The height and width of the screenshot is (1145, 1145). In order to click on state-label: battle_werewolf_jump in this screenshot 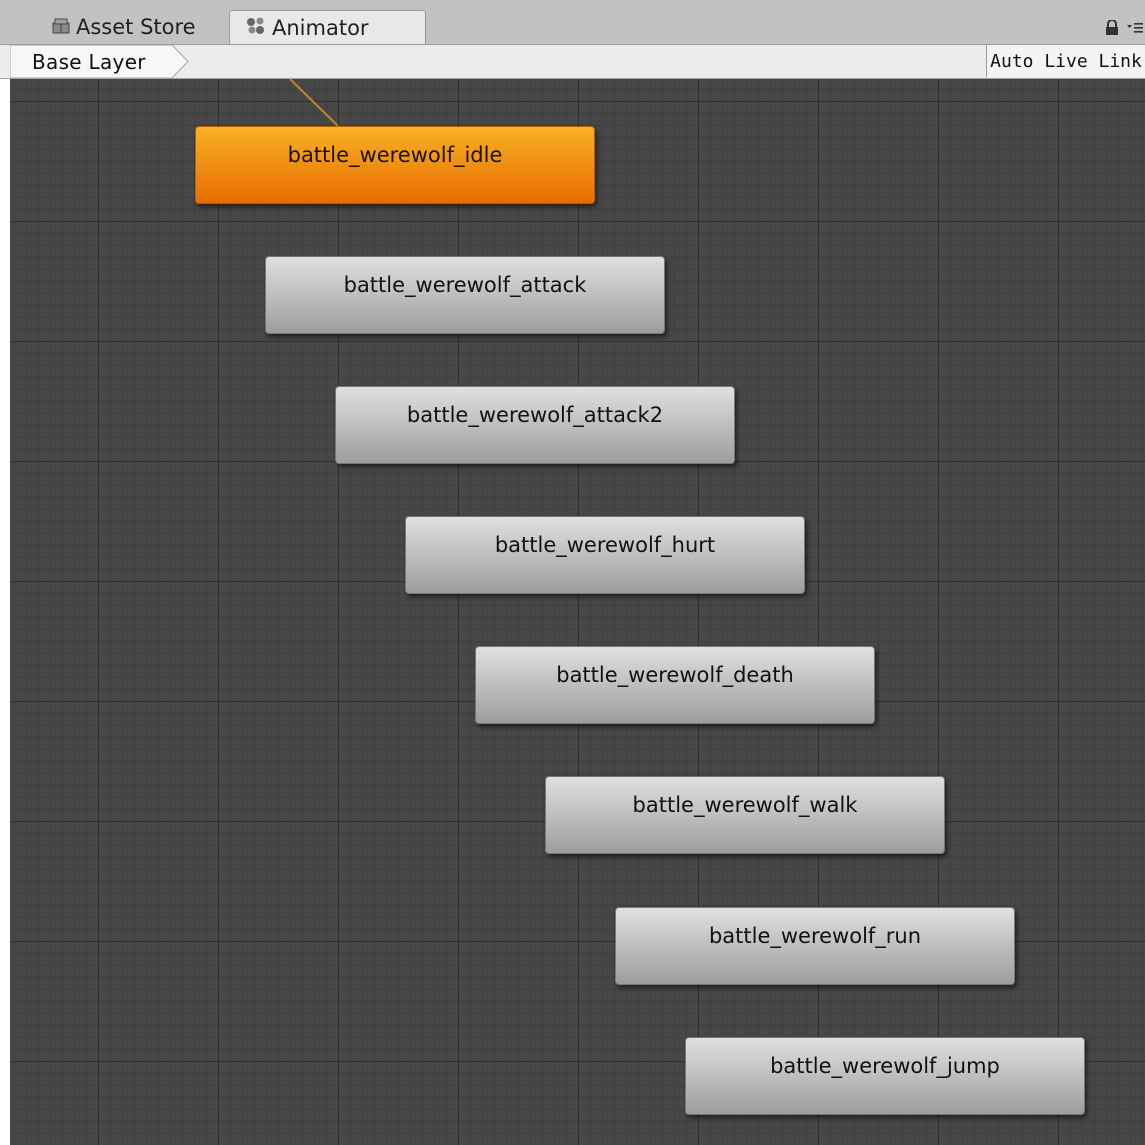, I will do `click(885, 1066)`.